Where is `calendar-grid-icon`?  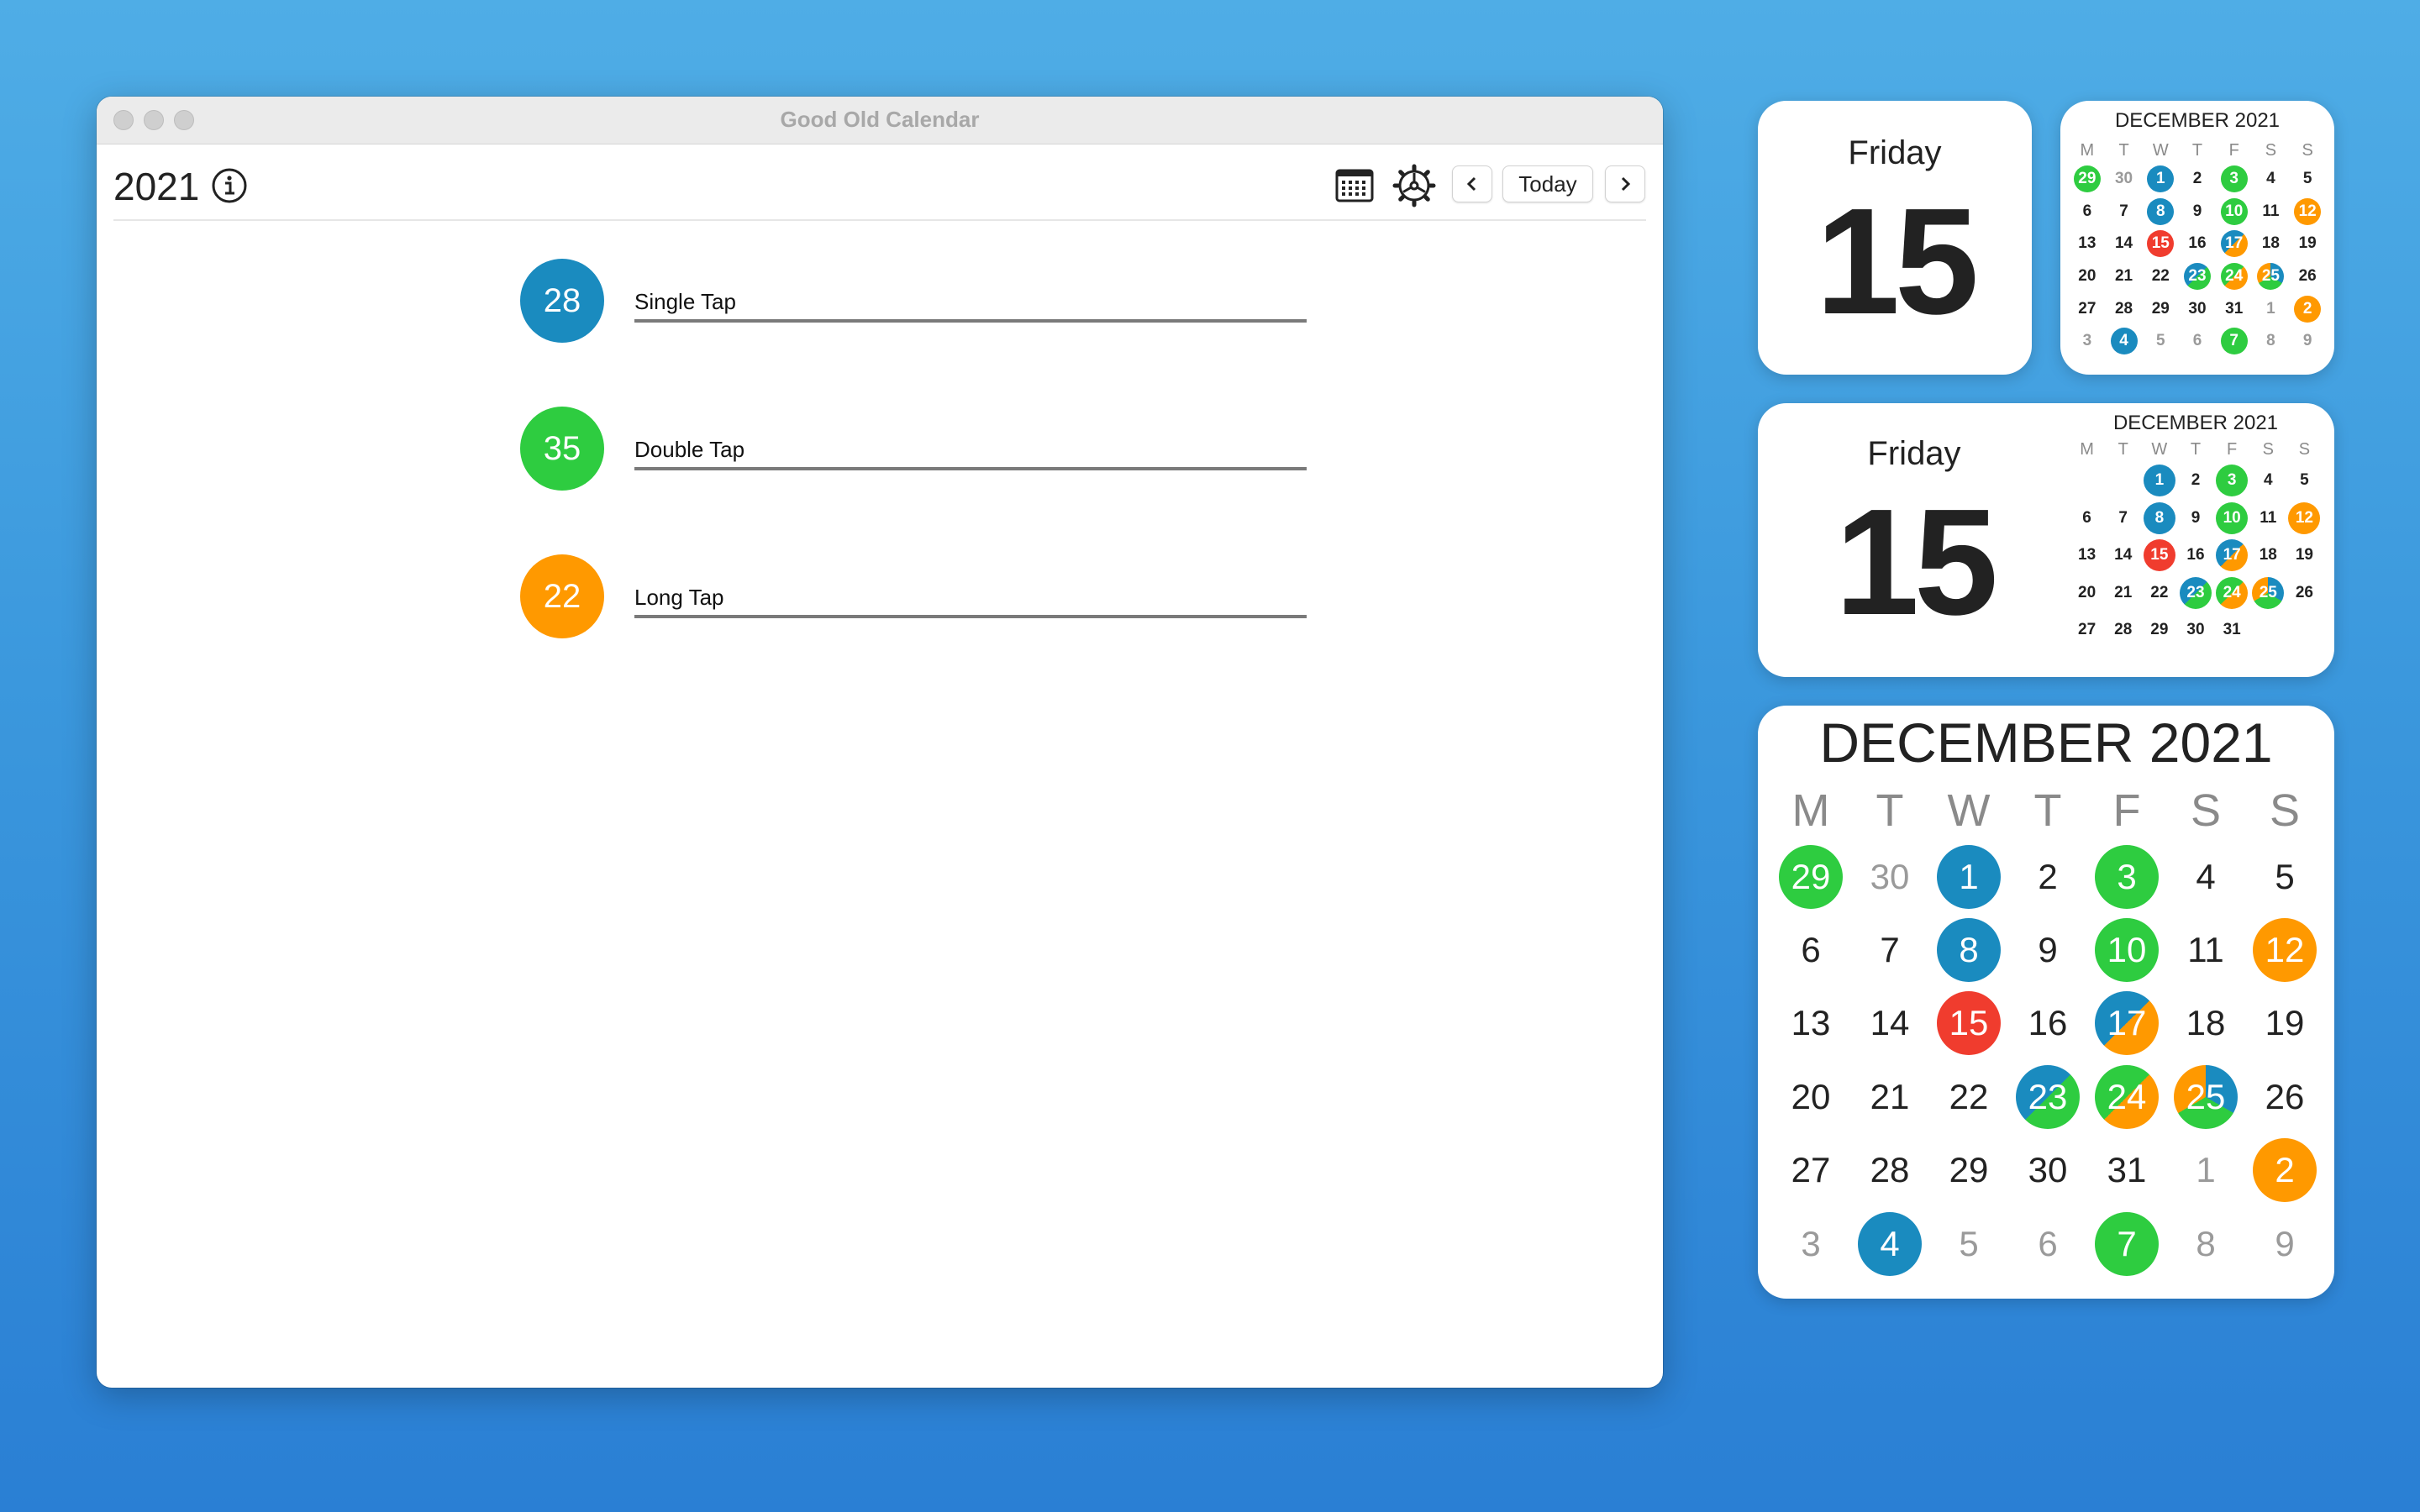 calendar-grid-icon is located at coordinates (1354, 185).